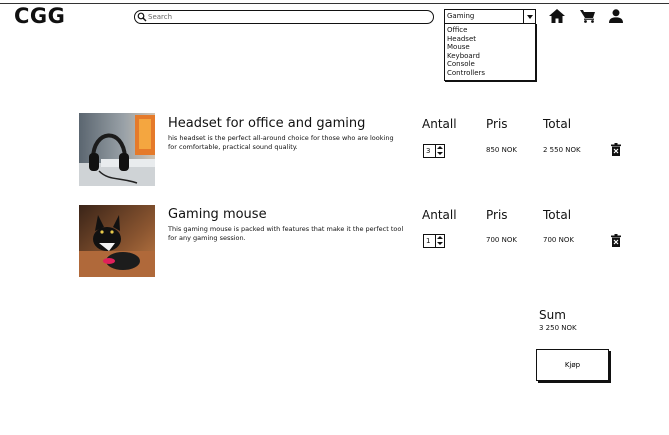  I want to click on category-option-office: Office, so click(490, 30).